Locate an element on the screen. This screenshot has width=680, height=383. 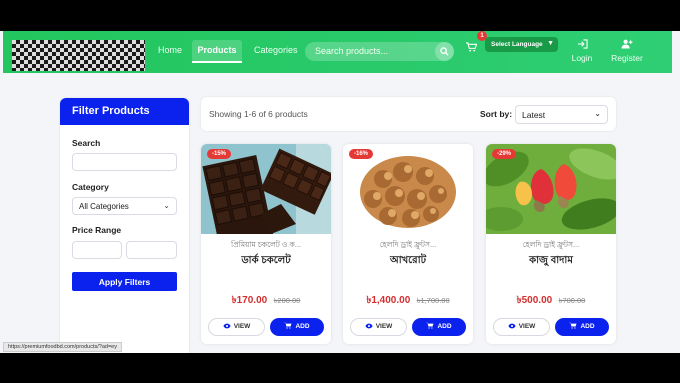
product-price: ৳500.00 ৳700.00 is located at coordinates (551, 300).